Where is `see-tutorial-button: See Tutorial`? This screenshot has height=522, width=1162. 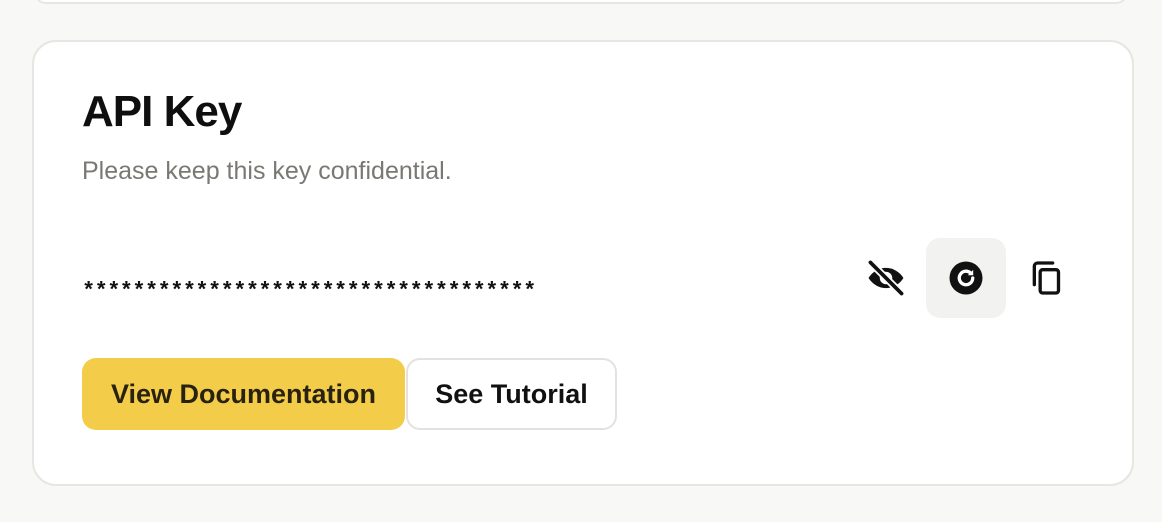 see-tutorial-button: See Tutorial is located at coordinates (511, 394).